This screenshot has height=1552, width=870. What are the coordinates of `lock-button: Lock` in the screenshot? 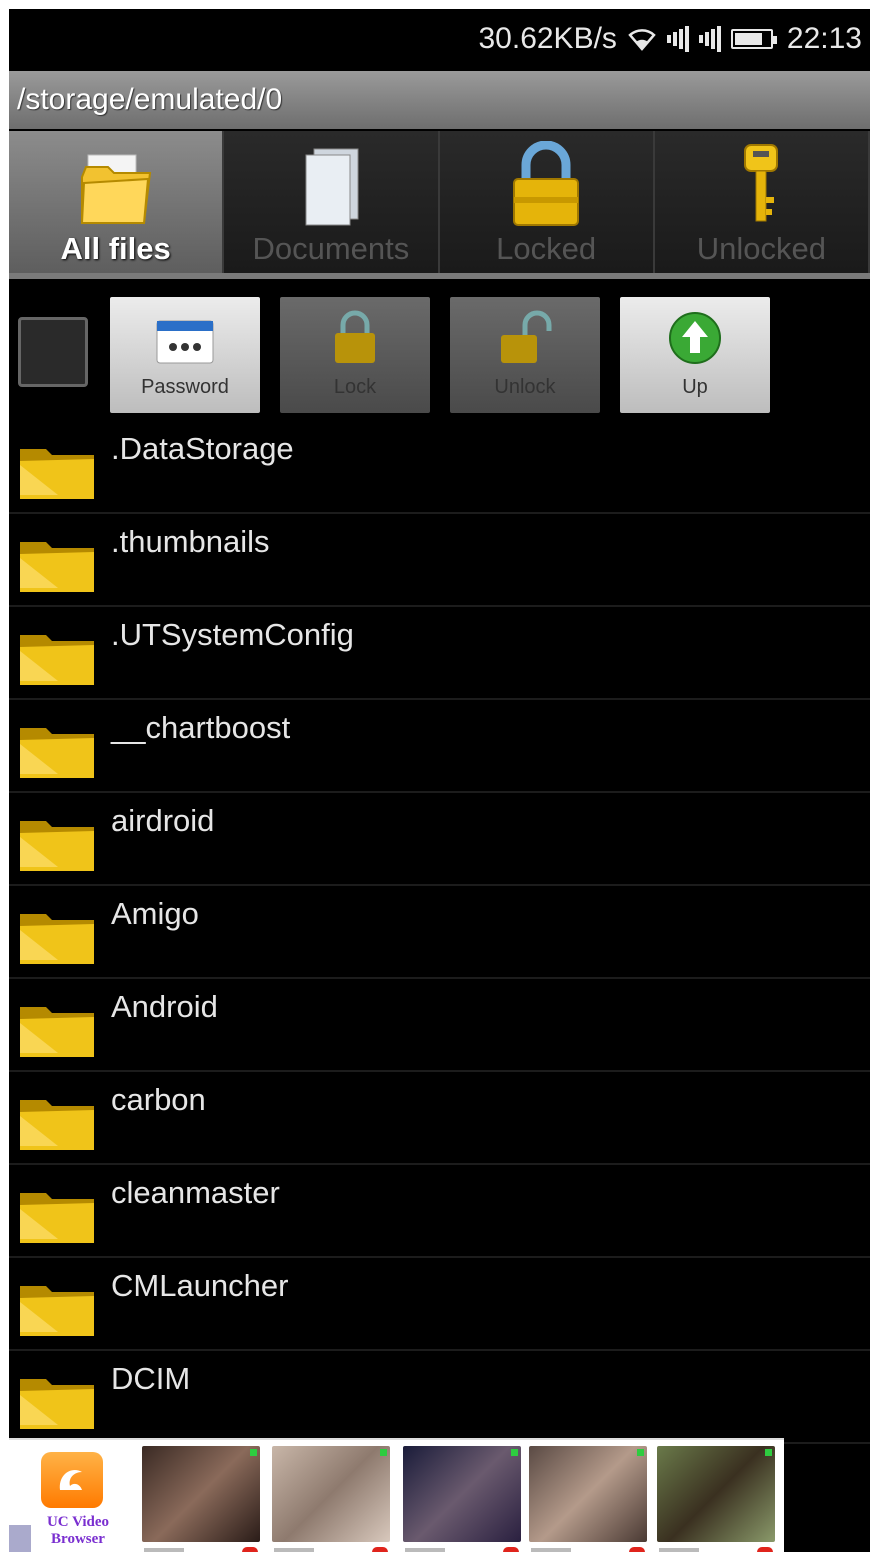 It's located at (355, 355).